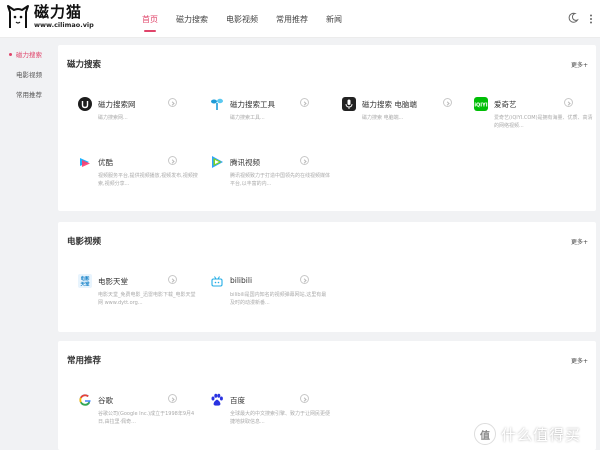 This screenshot has height=450, width=600. I want to click on microphone-icon, so click(349, 104).